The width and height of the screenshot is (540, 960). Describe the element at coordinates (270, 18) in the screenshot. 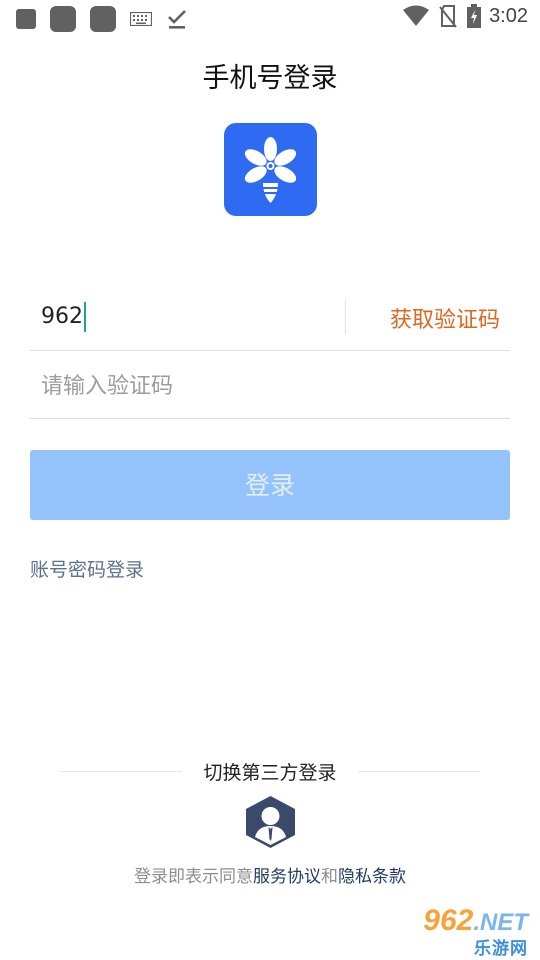

I see `status-bar: 3:02` at that location.